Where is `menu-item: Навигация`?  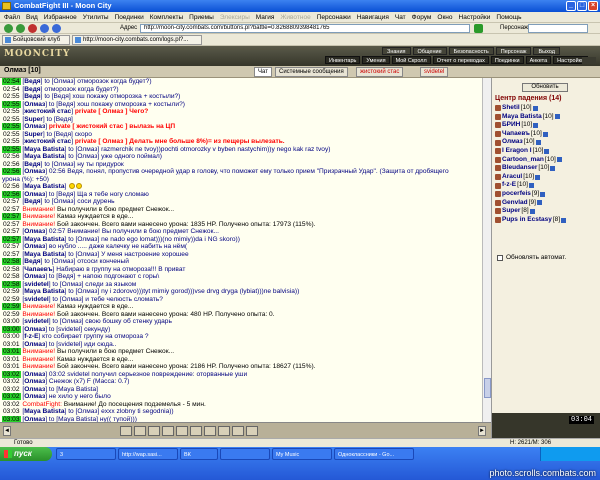
menu-item: Навигация is located at coordinates (373, 17).